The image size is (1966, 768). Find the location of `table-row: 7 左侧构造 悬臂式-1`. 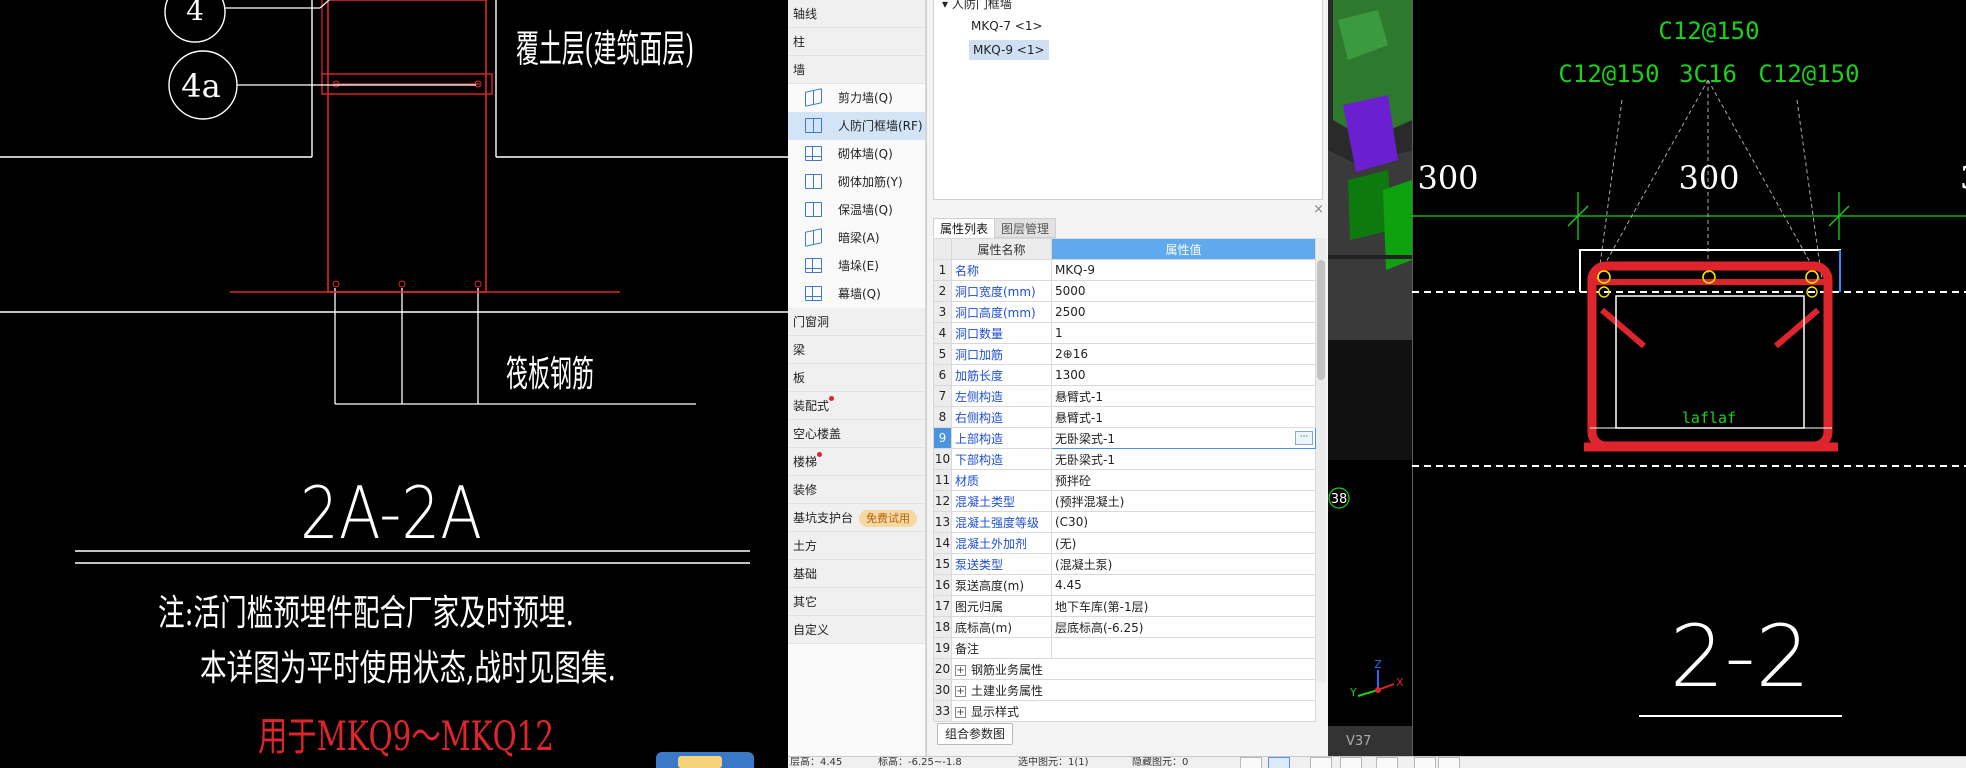

table-row: 7 左侧构造 悬臂式-1 is located at coordinates (1124, 396).